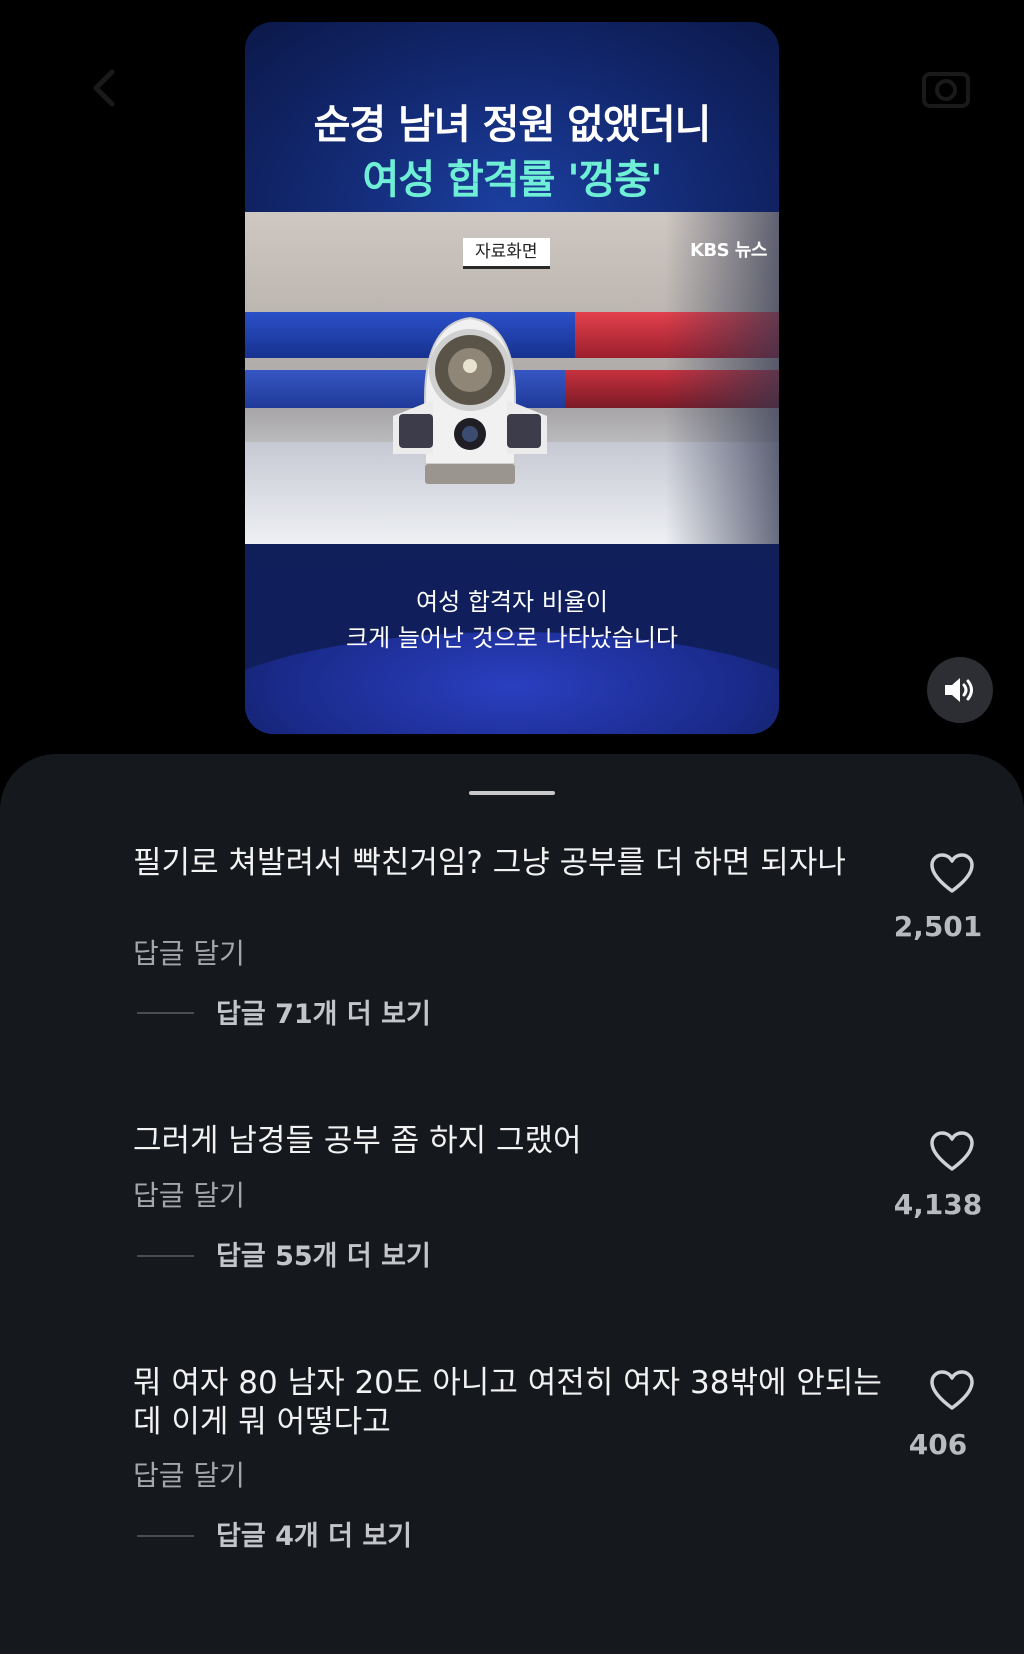  I want to click on video-headline-highlight: 여성 합격률 '껑충', so click(512, 180).